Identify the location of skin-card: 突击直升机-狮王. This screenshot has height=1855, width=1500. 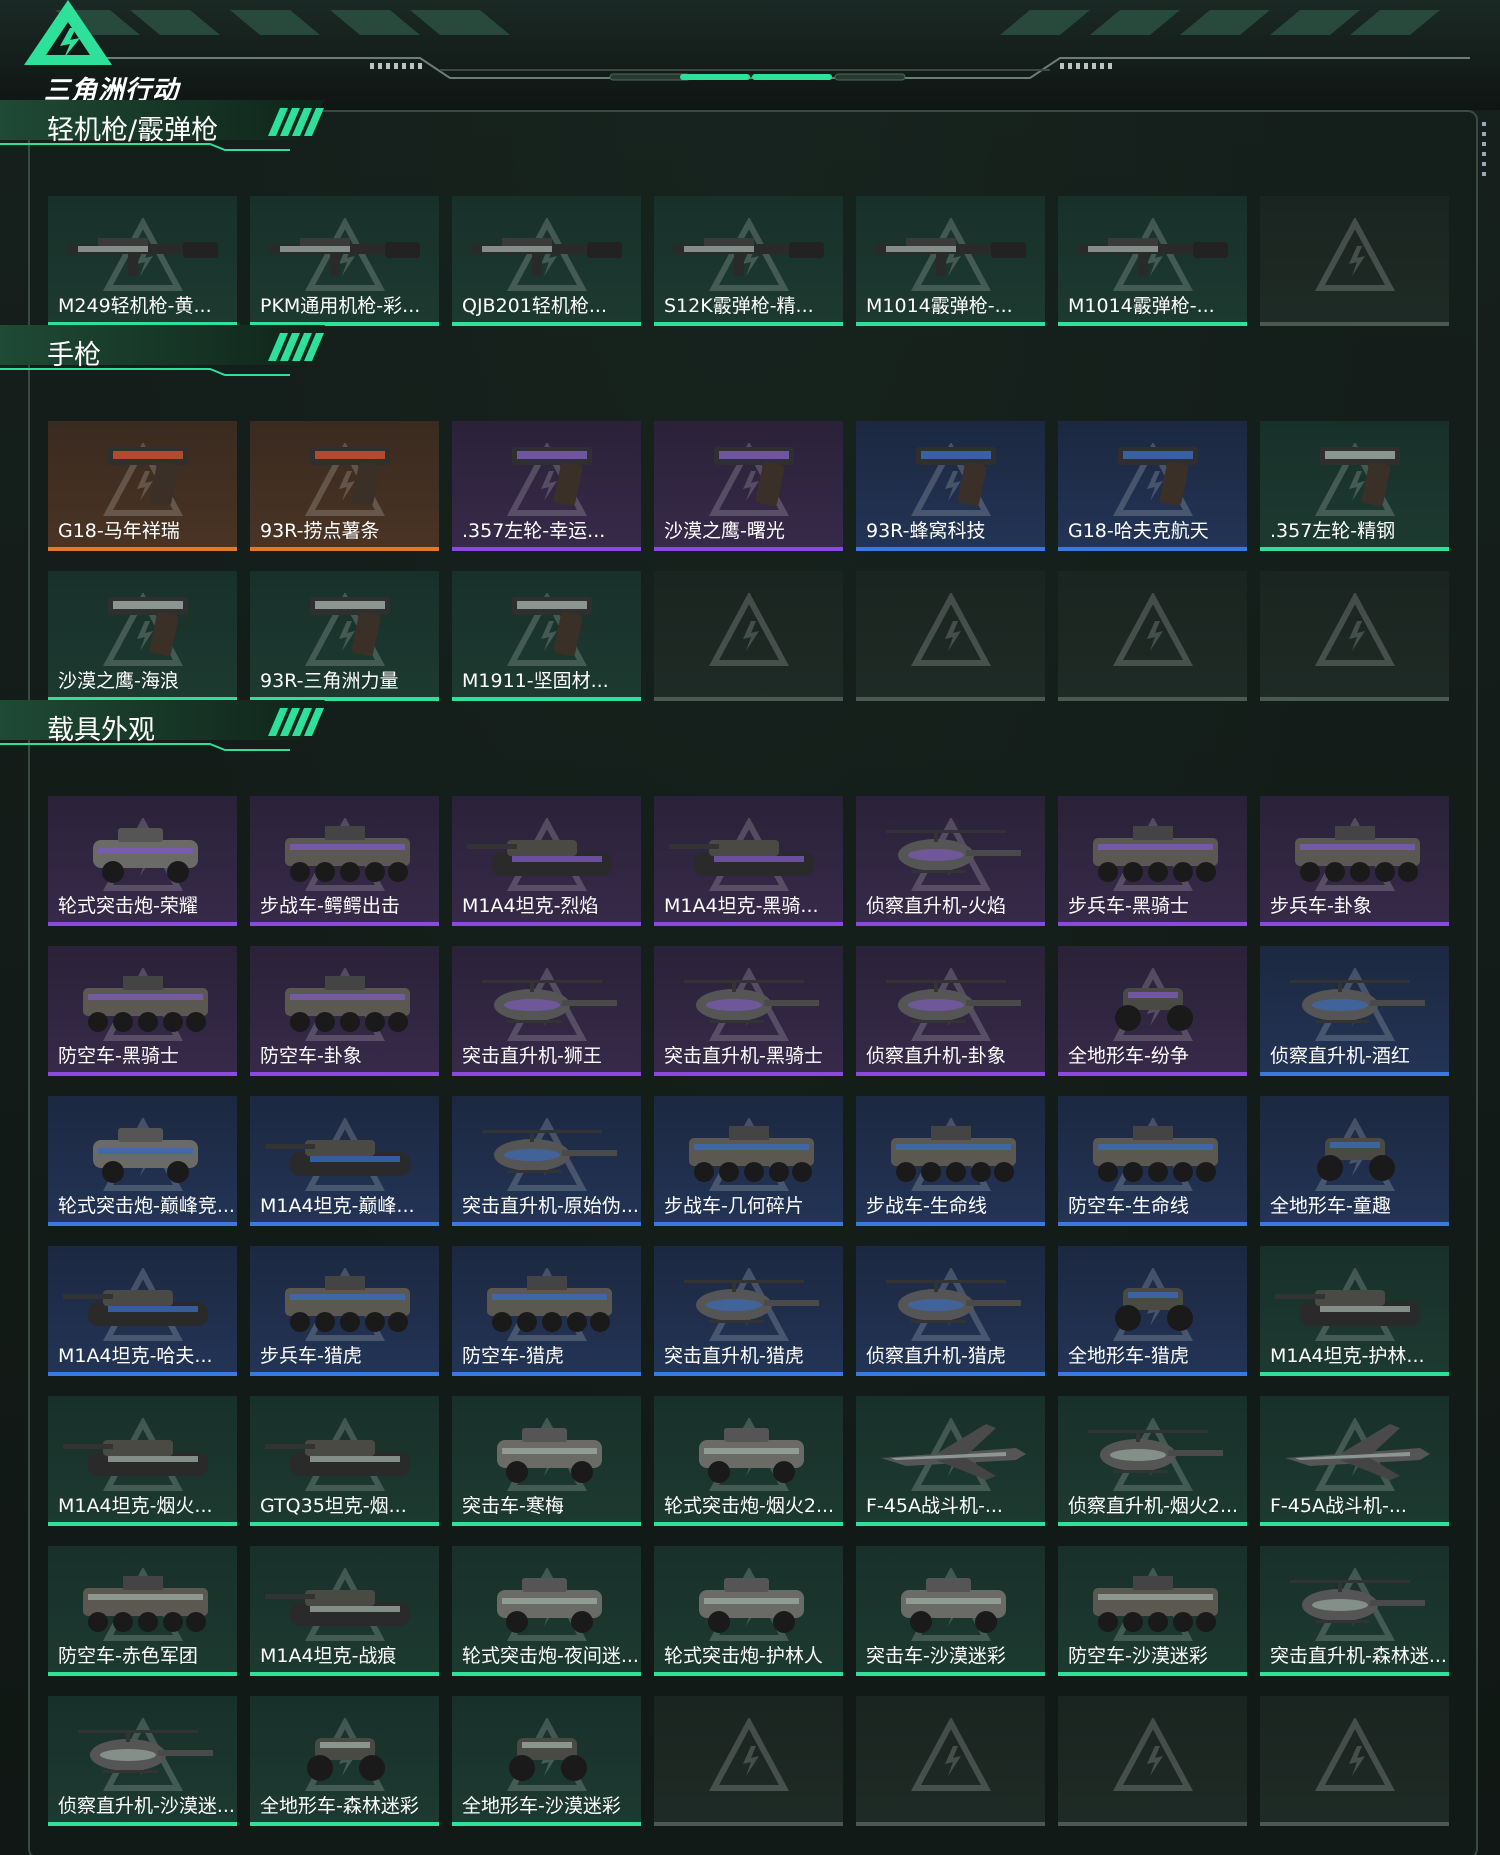
(546, 1011).